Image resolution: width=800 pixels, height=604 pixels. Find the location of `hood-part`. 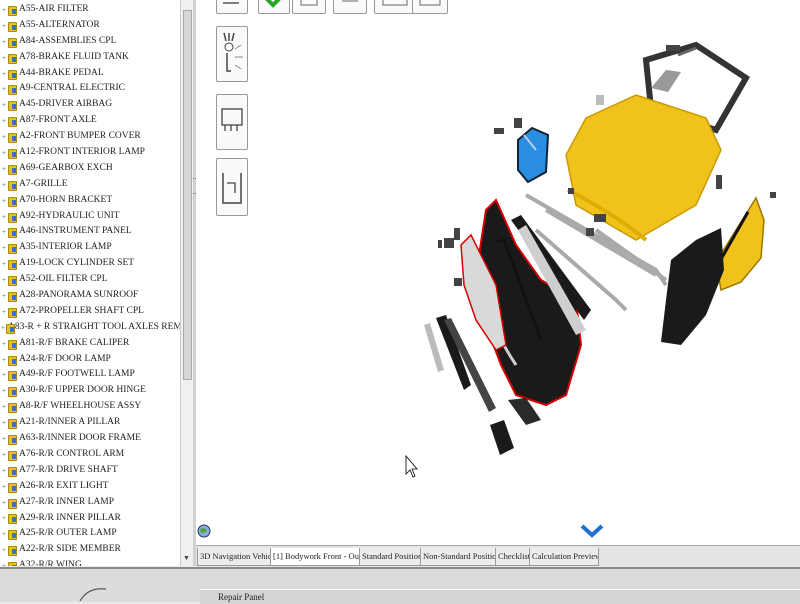

hood-part is located at coordinates (643, 167).